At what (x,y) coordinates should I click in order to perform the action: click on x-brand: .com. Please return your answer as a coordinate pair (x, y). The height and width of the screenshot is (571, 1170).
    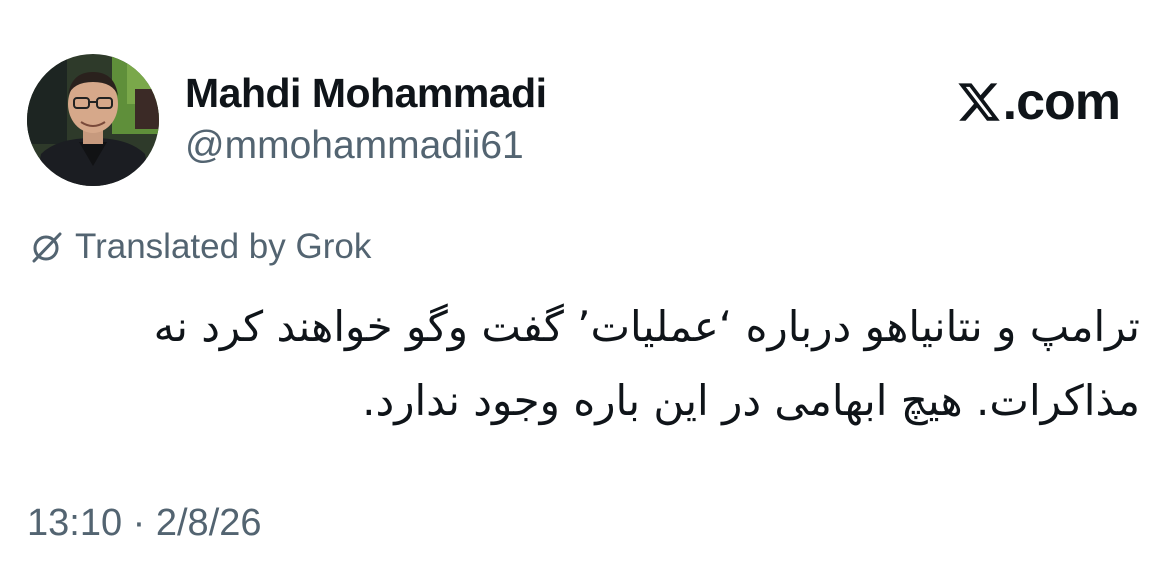
    Looking at the image, I should click on (1038, 102).